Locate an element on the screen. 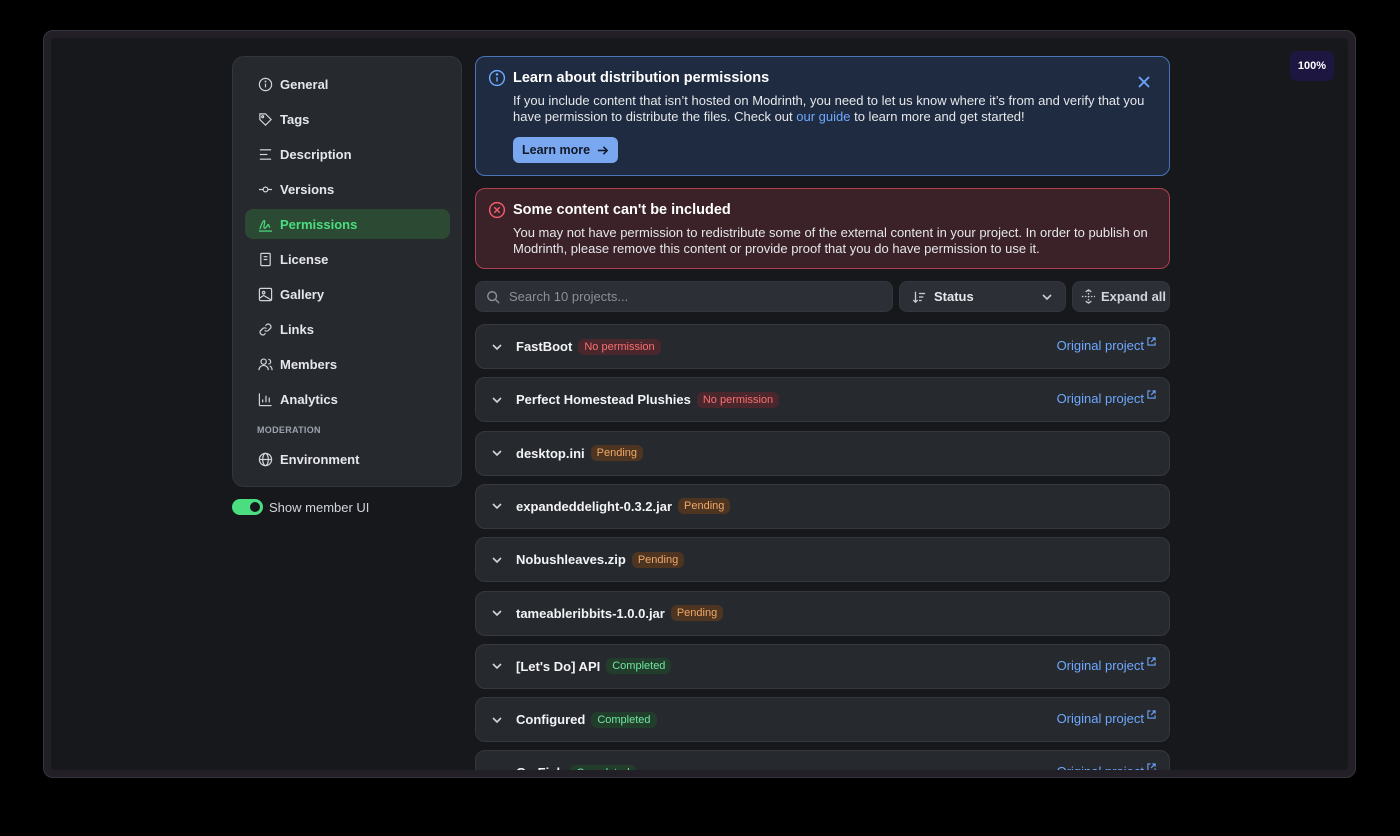 Image resolution: width=1400 pixels, height=836 pixels. sidebar-item-label: Description is located at coordinates (316, 154).